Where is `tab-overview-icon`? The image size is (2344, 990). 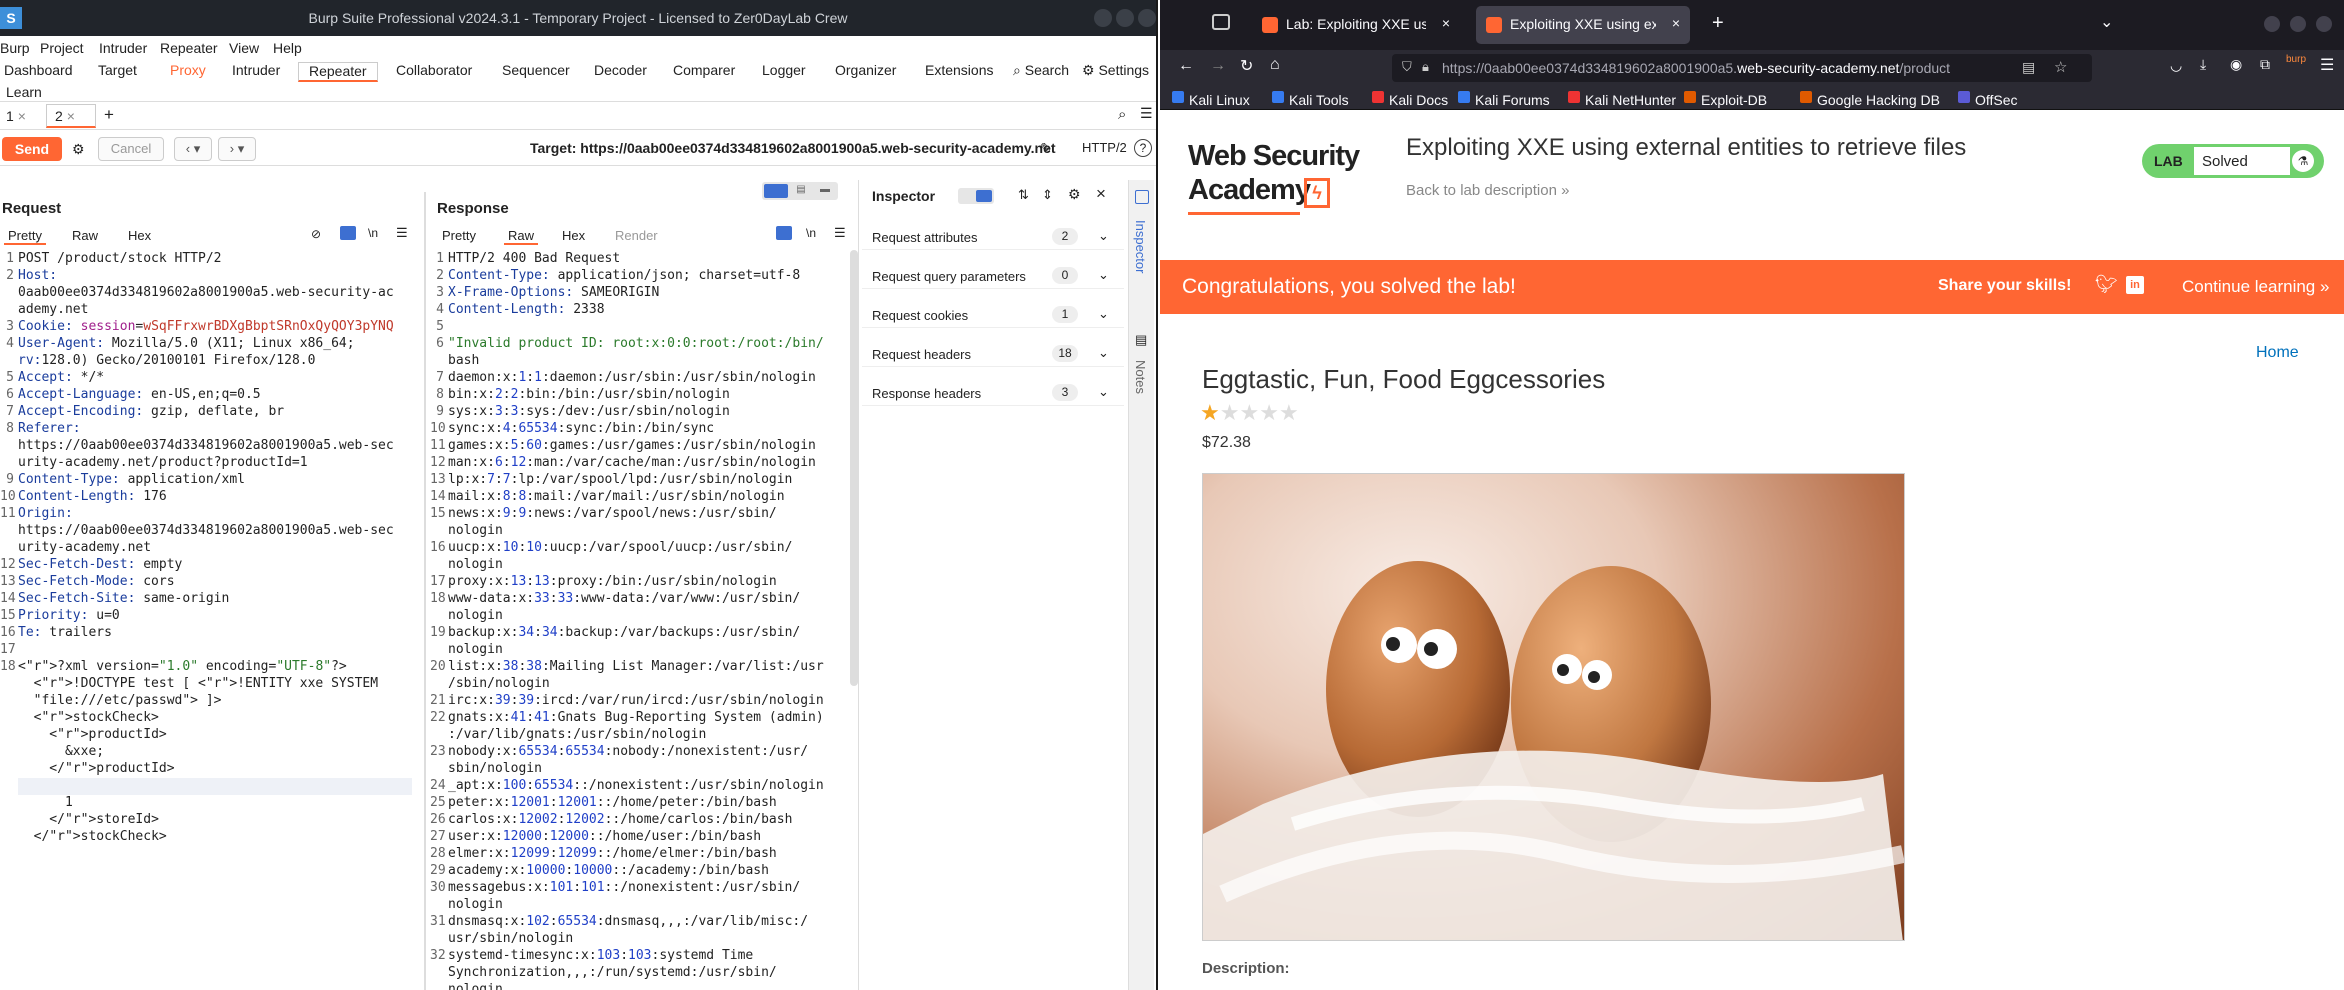 tab-overview-icon is located at coordinates (1221, 22).